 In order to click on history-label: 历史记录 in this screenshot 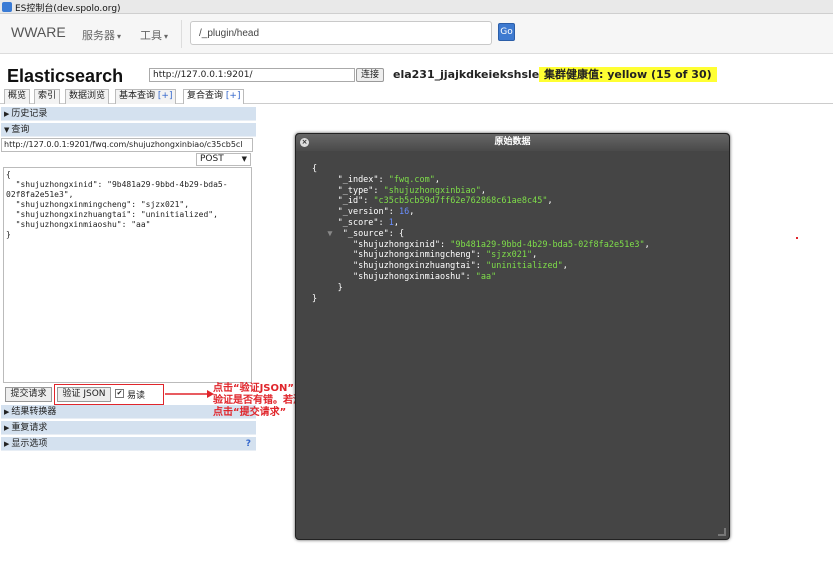, I will do `click(29, 114)`.